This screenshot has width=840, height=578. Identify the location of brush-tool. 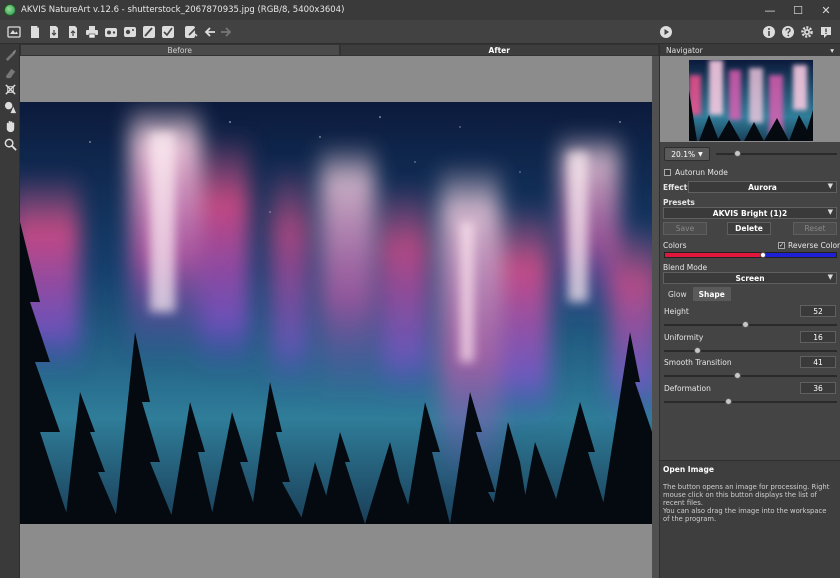
(10, 54).